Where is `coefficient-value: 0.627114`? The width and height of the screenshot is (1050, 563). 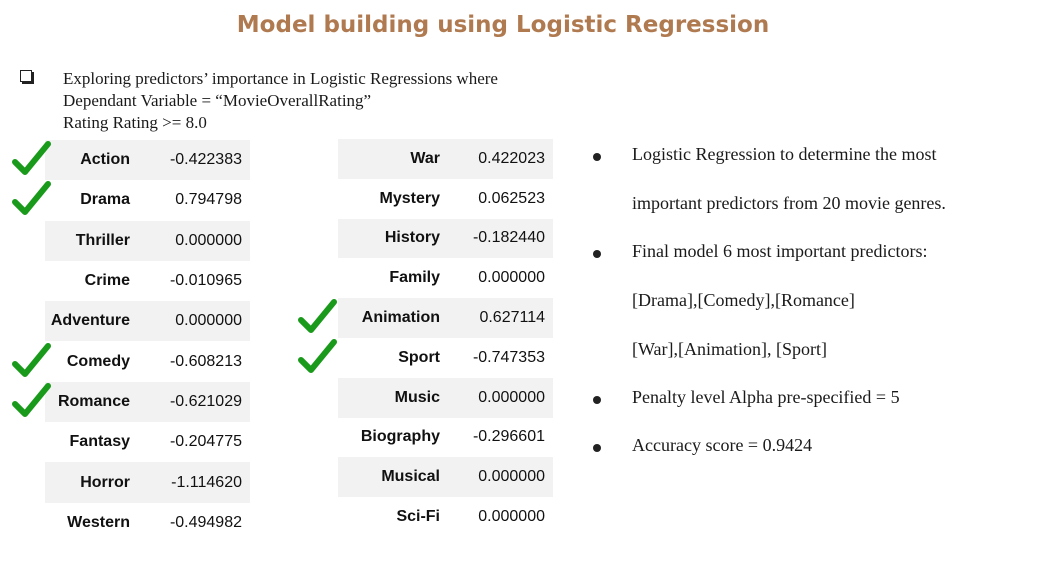 coefficient-value: 0.627114 is located at coordinates (512, 318).